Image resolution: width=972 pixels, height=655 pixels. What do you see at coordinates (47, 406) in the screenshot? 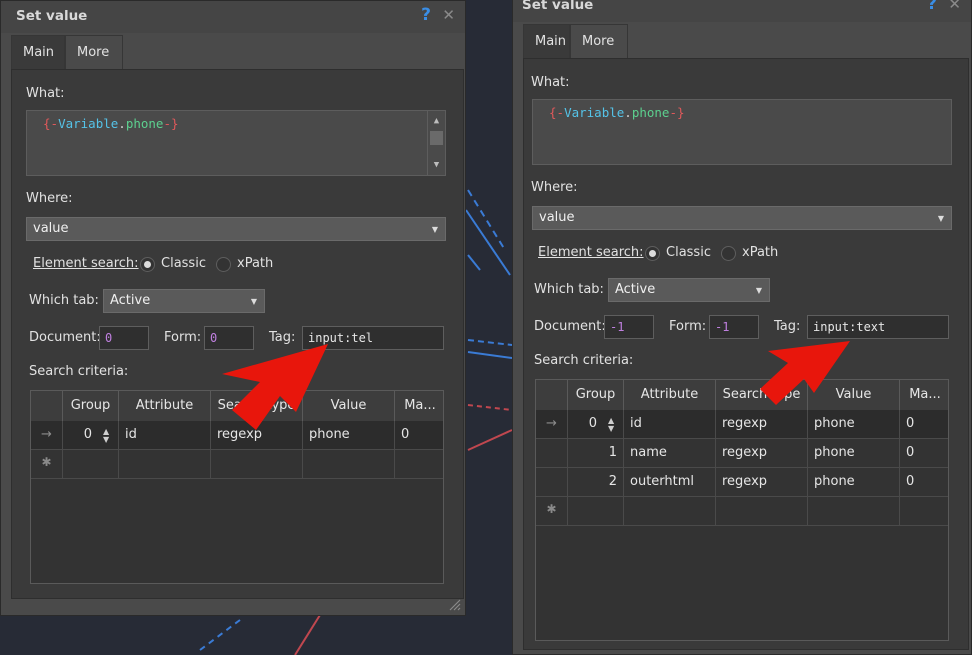
I see `header-indicator` at bounding box center [47, 406].